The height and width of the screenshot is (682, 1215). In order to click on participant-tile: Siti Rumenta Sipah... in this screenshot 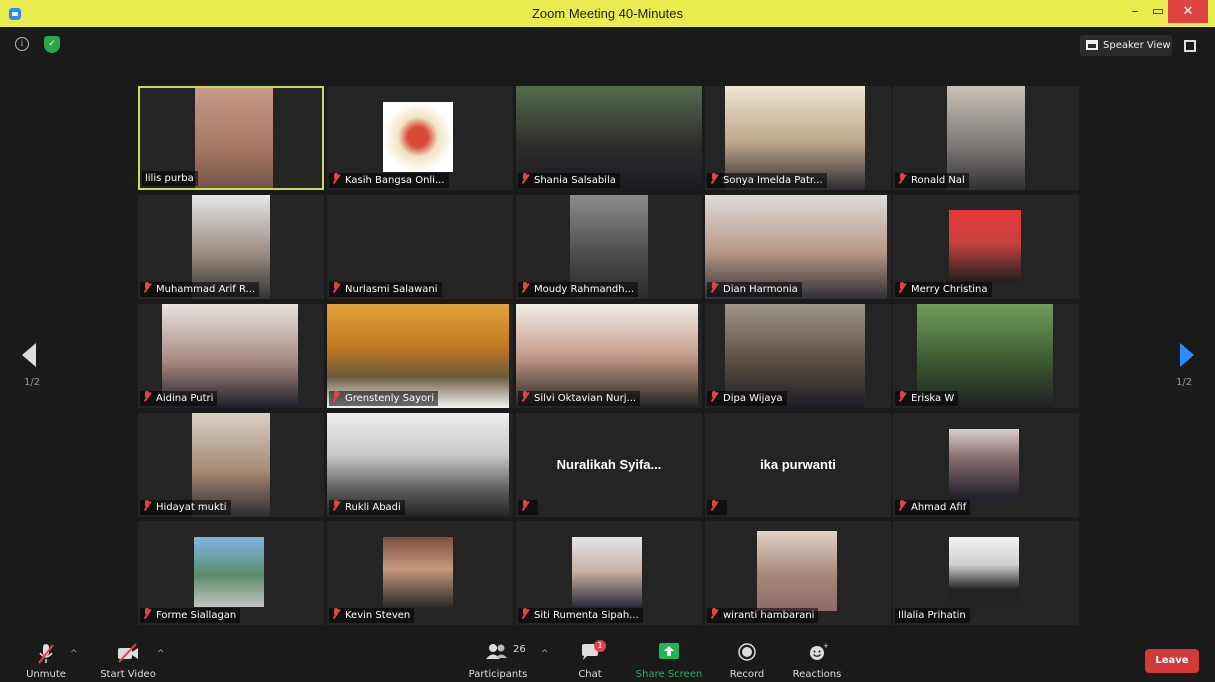, I will do `click(609, 573)`.